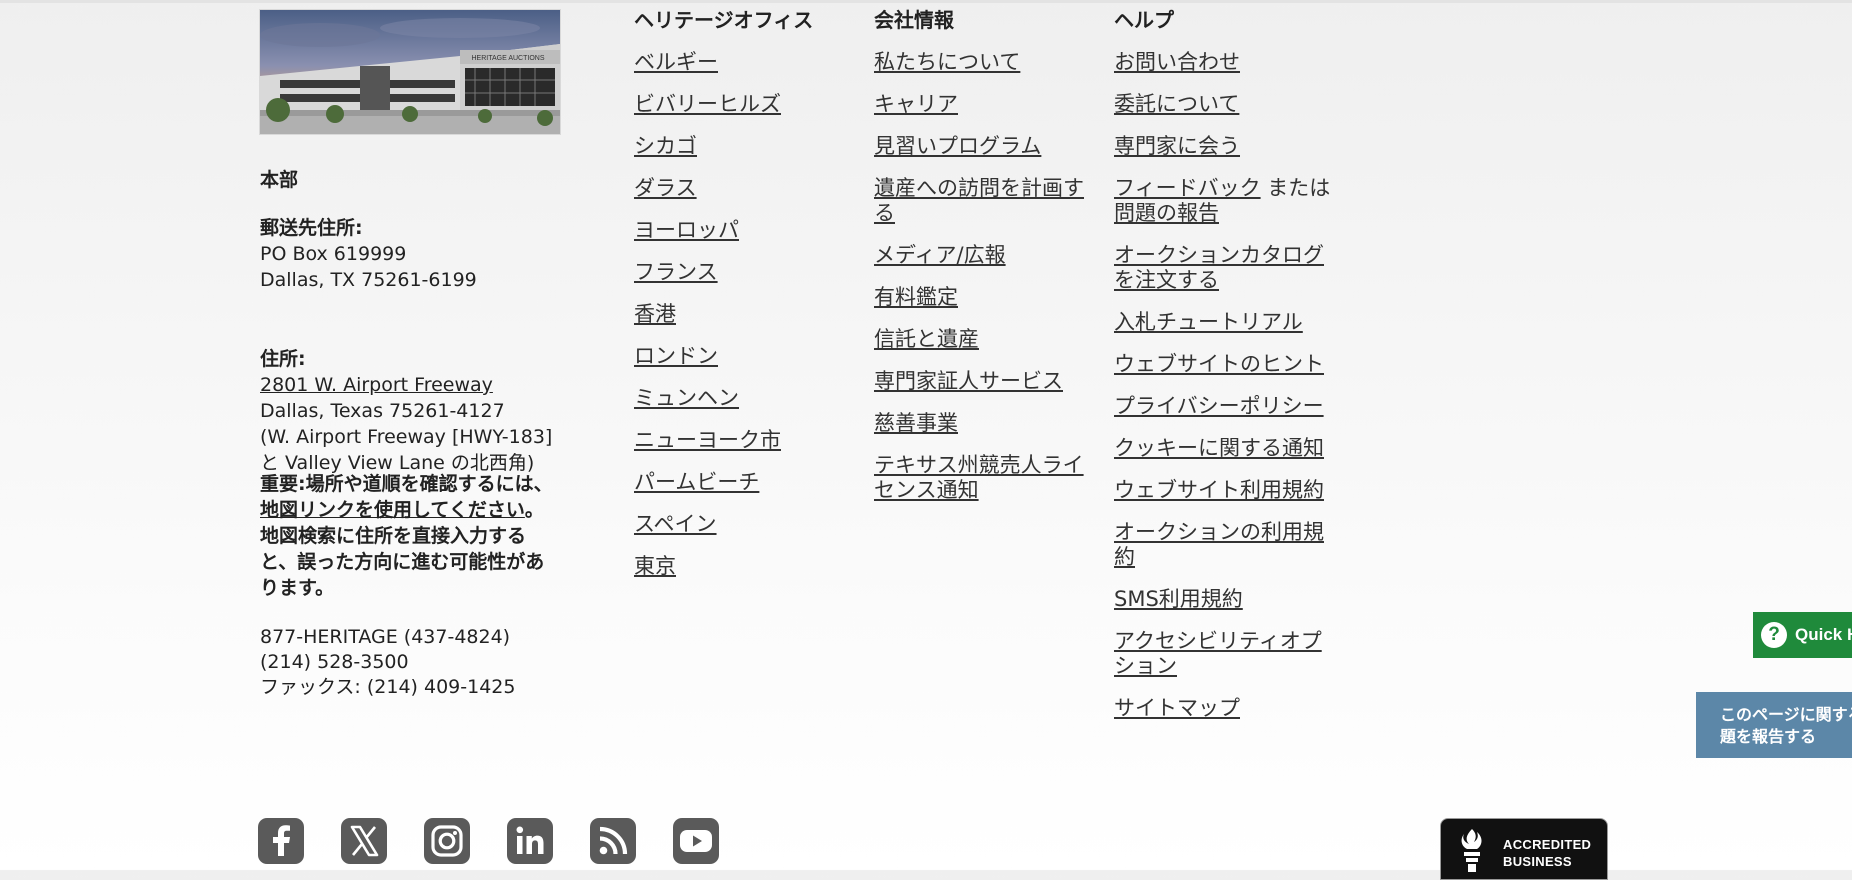 Image resolution: width=1852 pixels, height=880 pixels. What do you see at coordinates (686, 230) in the screenshot?
I see `office-link-europe: ヨーロッパ` at bounding box center [686, 230].